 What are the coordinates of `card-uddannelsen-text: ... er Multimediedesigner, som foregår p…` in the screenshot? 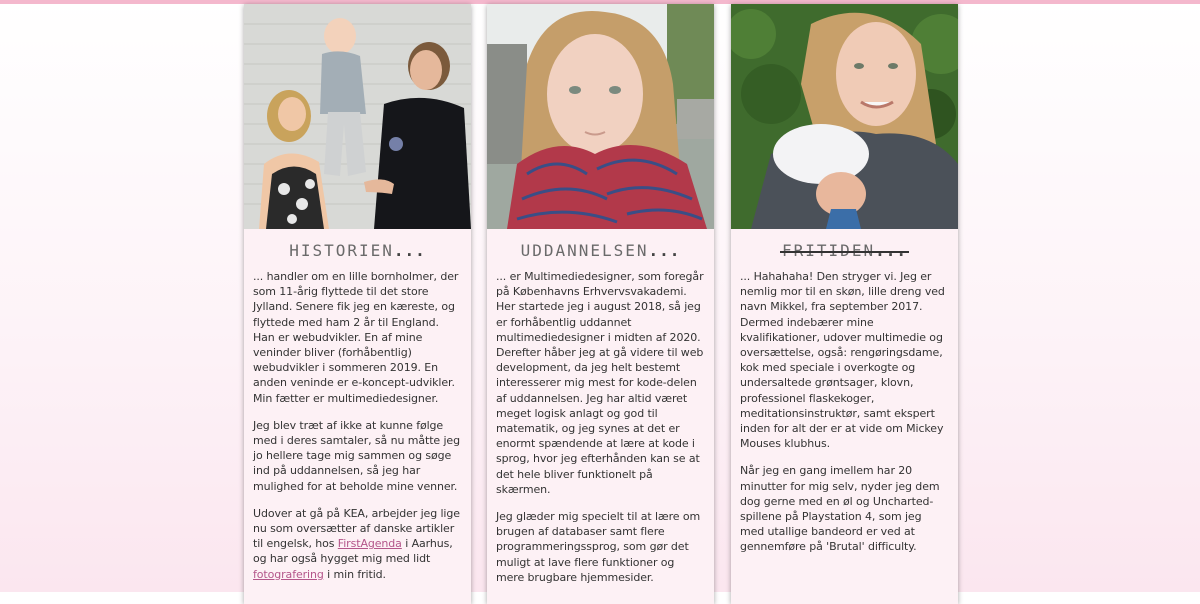 It's located at (600, 424).